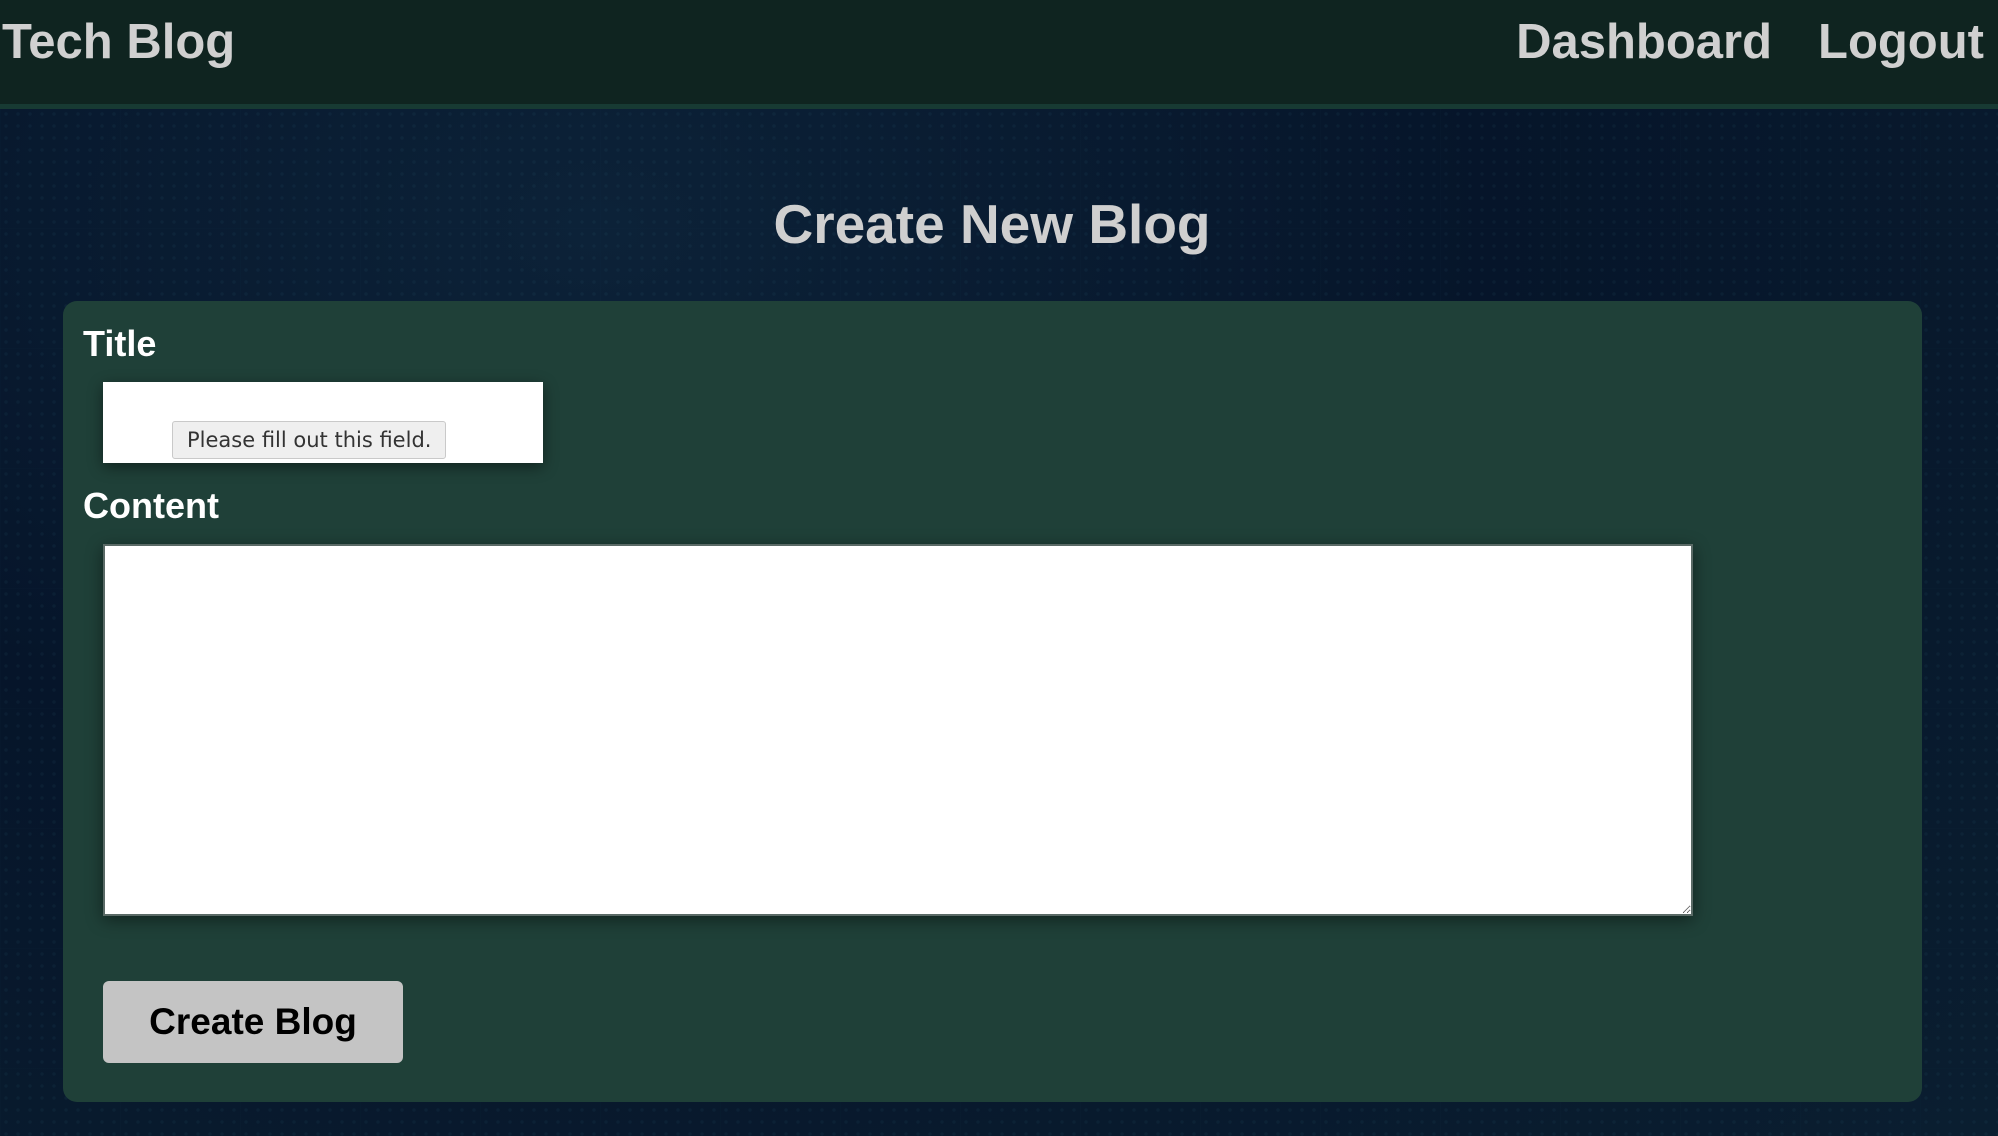 The width and height of the screenshot is (1998, 1136). What do you see at coordinates (118, 42) in the screenshot?
I see `brand-logo-link: Tech Blog` at bounding box center [118, 42].